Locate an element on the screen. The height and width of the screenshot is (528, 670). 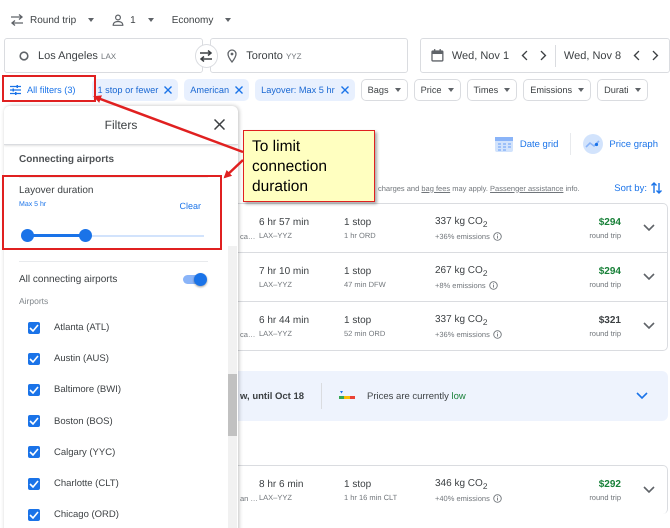
emissions-amount: 346 kg CO$_{2}$ is located at coordinates (461, 484).